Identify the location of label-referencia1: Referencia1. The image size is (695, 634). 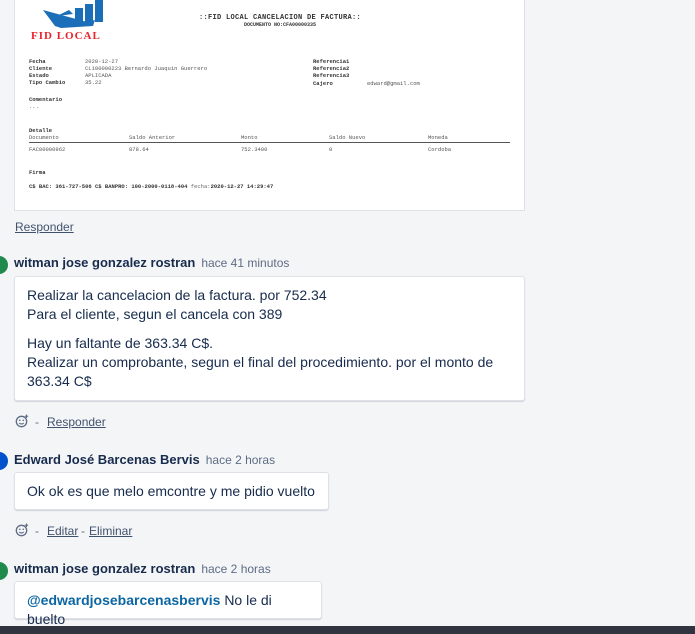
(331, 61).